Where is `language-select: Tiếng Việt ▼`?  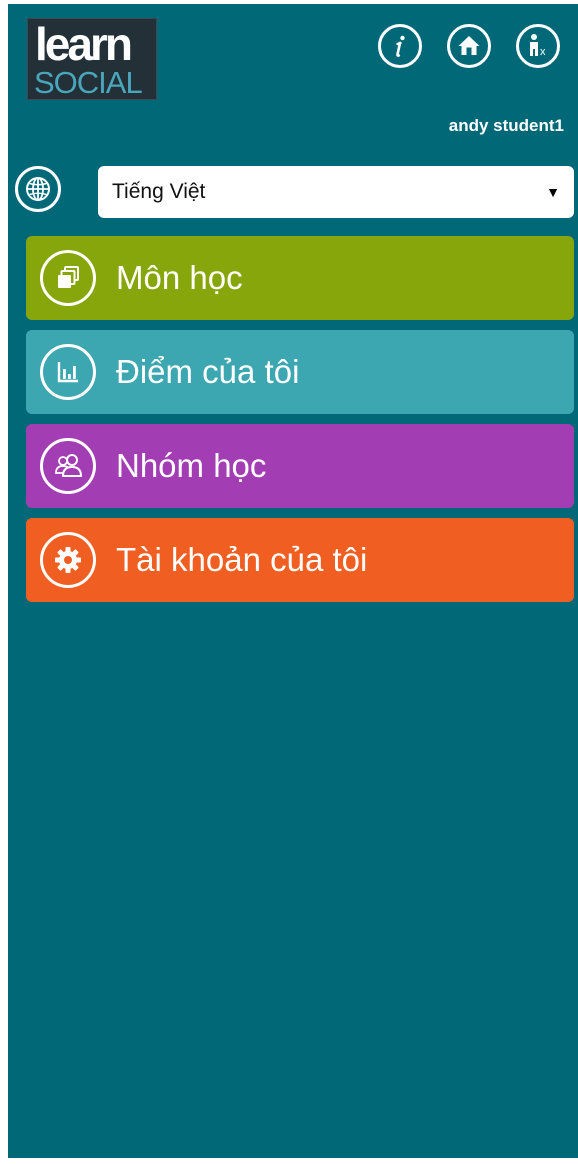
language-select: Tiếng Việt ▼ is located at coordinates (336, 192).